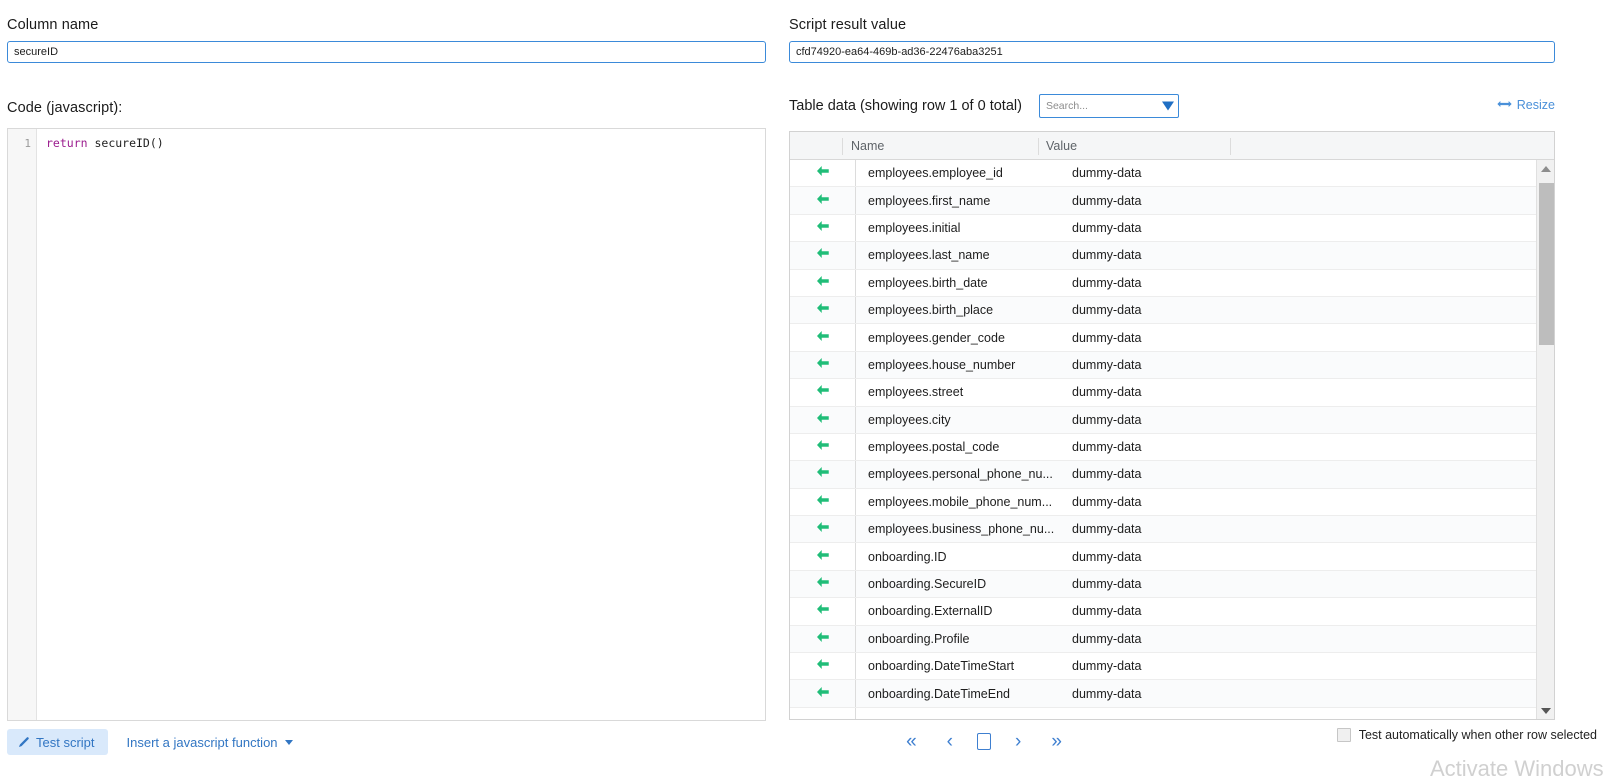 The width and height of the screenshot is (1605, 780). I want to click on last-page-button: », so click(1056, 741).